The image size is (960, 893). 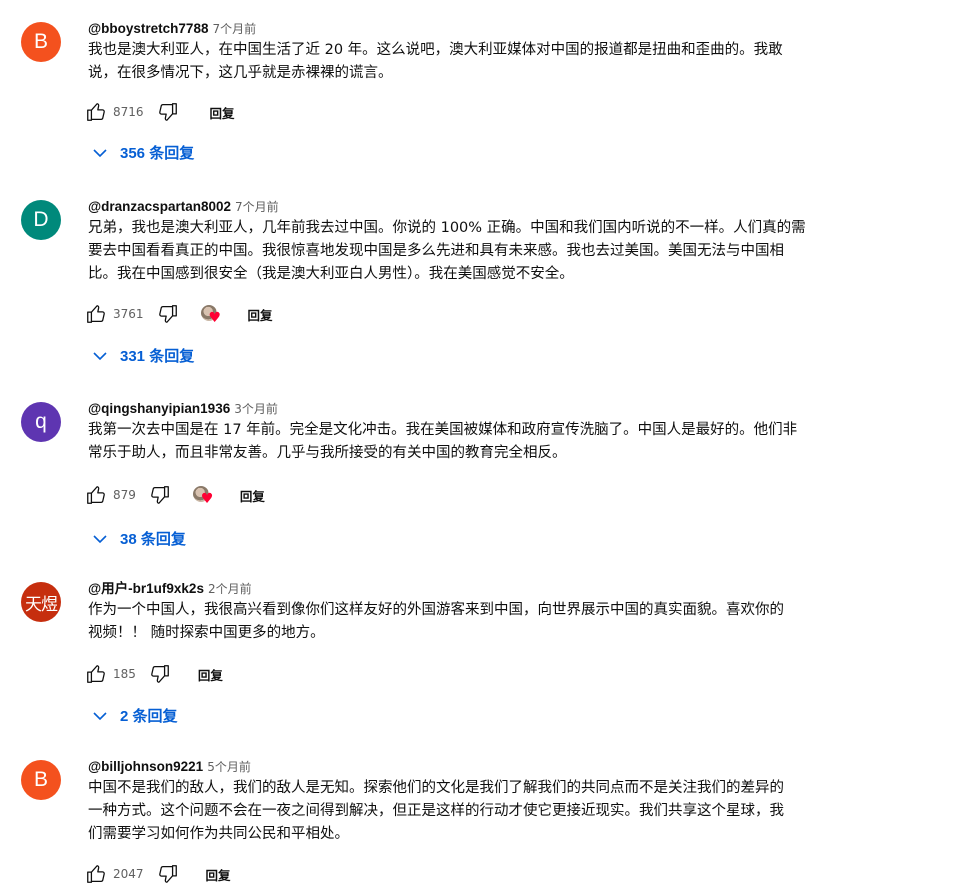 What do you see at coordinates (327, 453) in the screenshot?
I see `comment-text-line: 常乐于助人，而且非常友善。几乎与我所接受的有关中国的教育完全相反。` at bounding box center [327, 453].